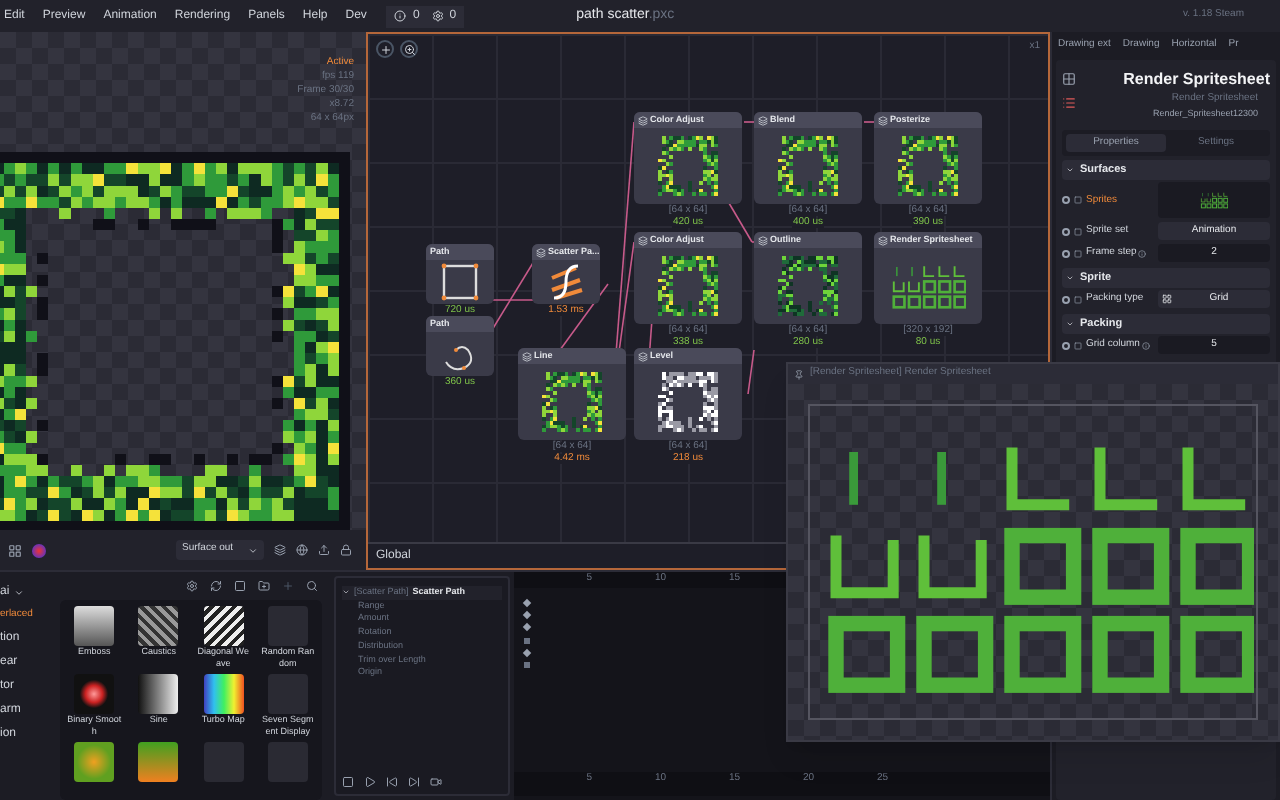 The width and height of the screenshot is (1280, 800). I want to click on zoom-icon, so click(409, 49).